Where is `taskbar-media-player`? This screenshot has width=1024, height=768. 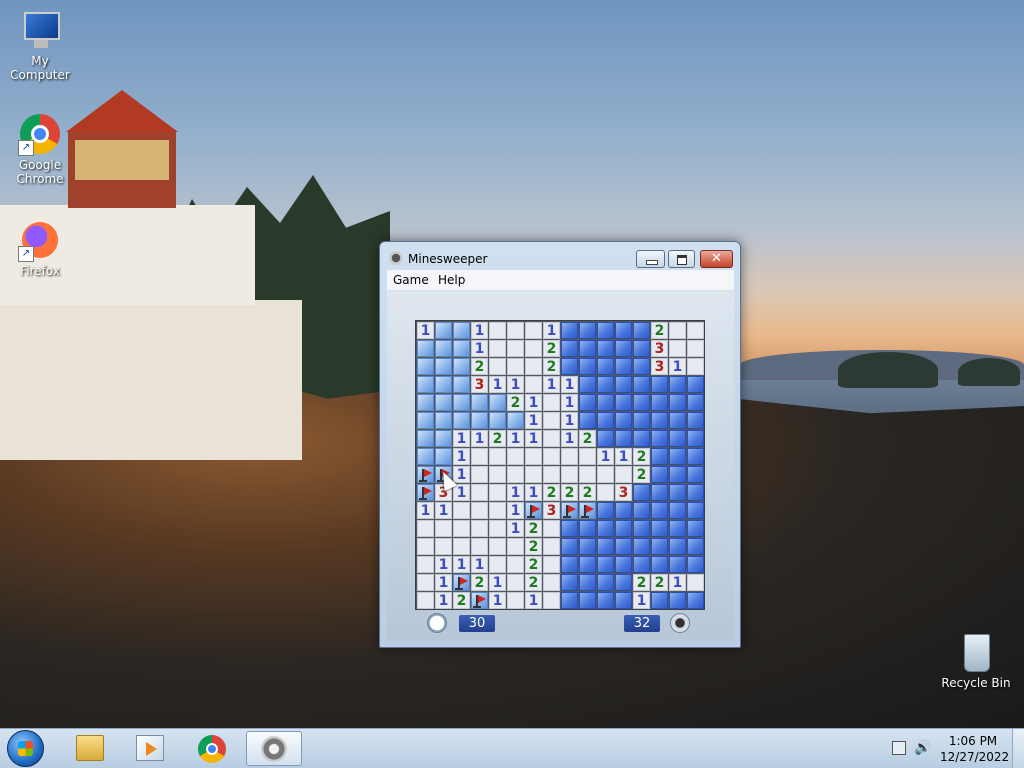 taskbar-media-player is located at coordinates (150, 748).